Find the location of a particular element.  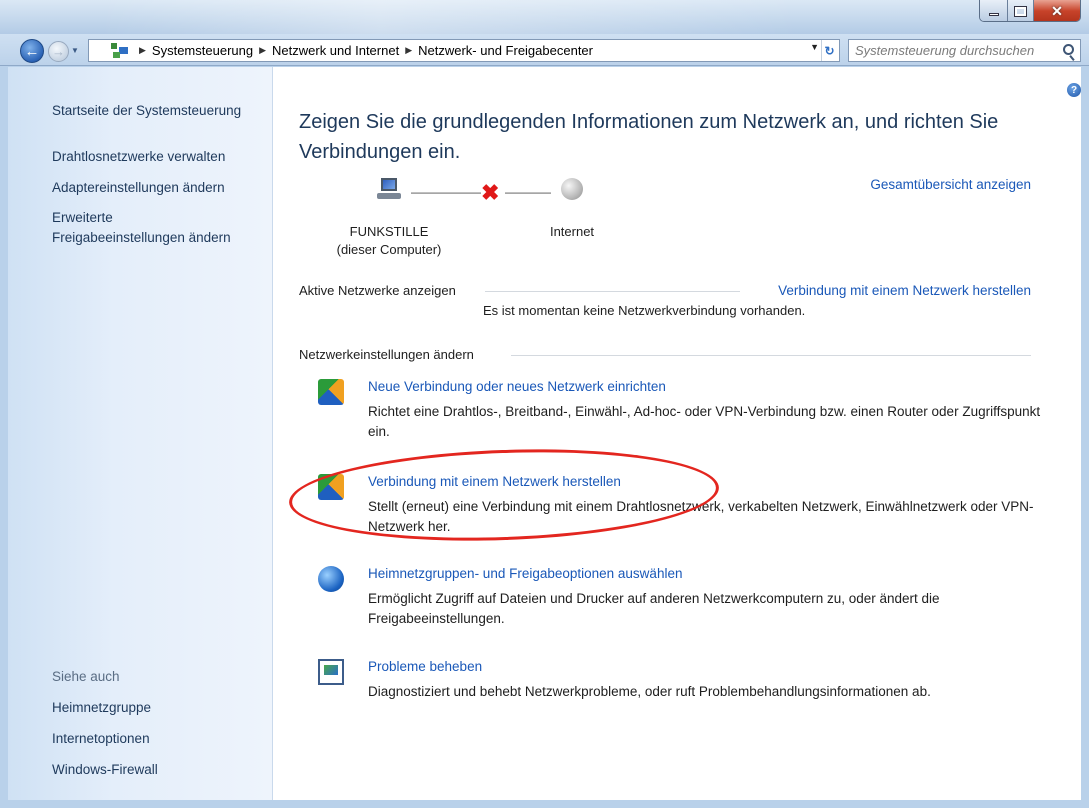

maximize-icon is located at coordinates (1020, 11).